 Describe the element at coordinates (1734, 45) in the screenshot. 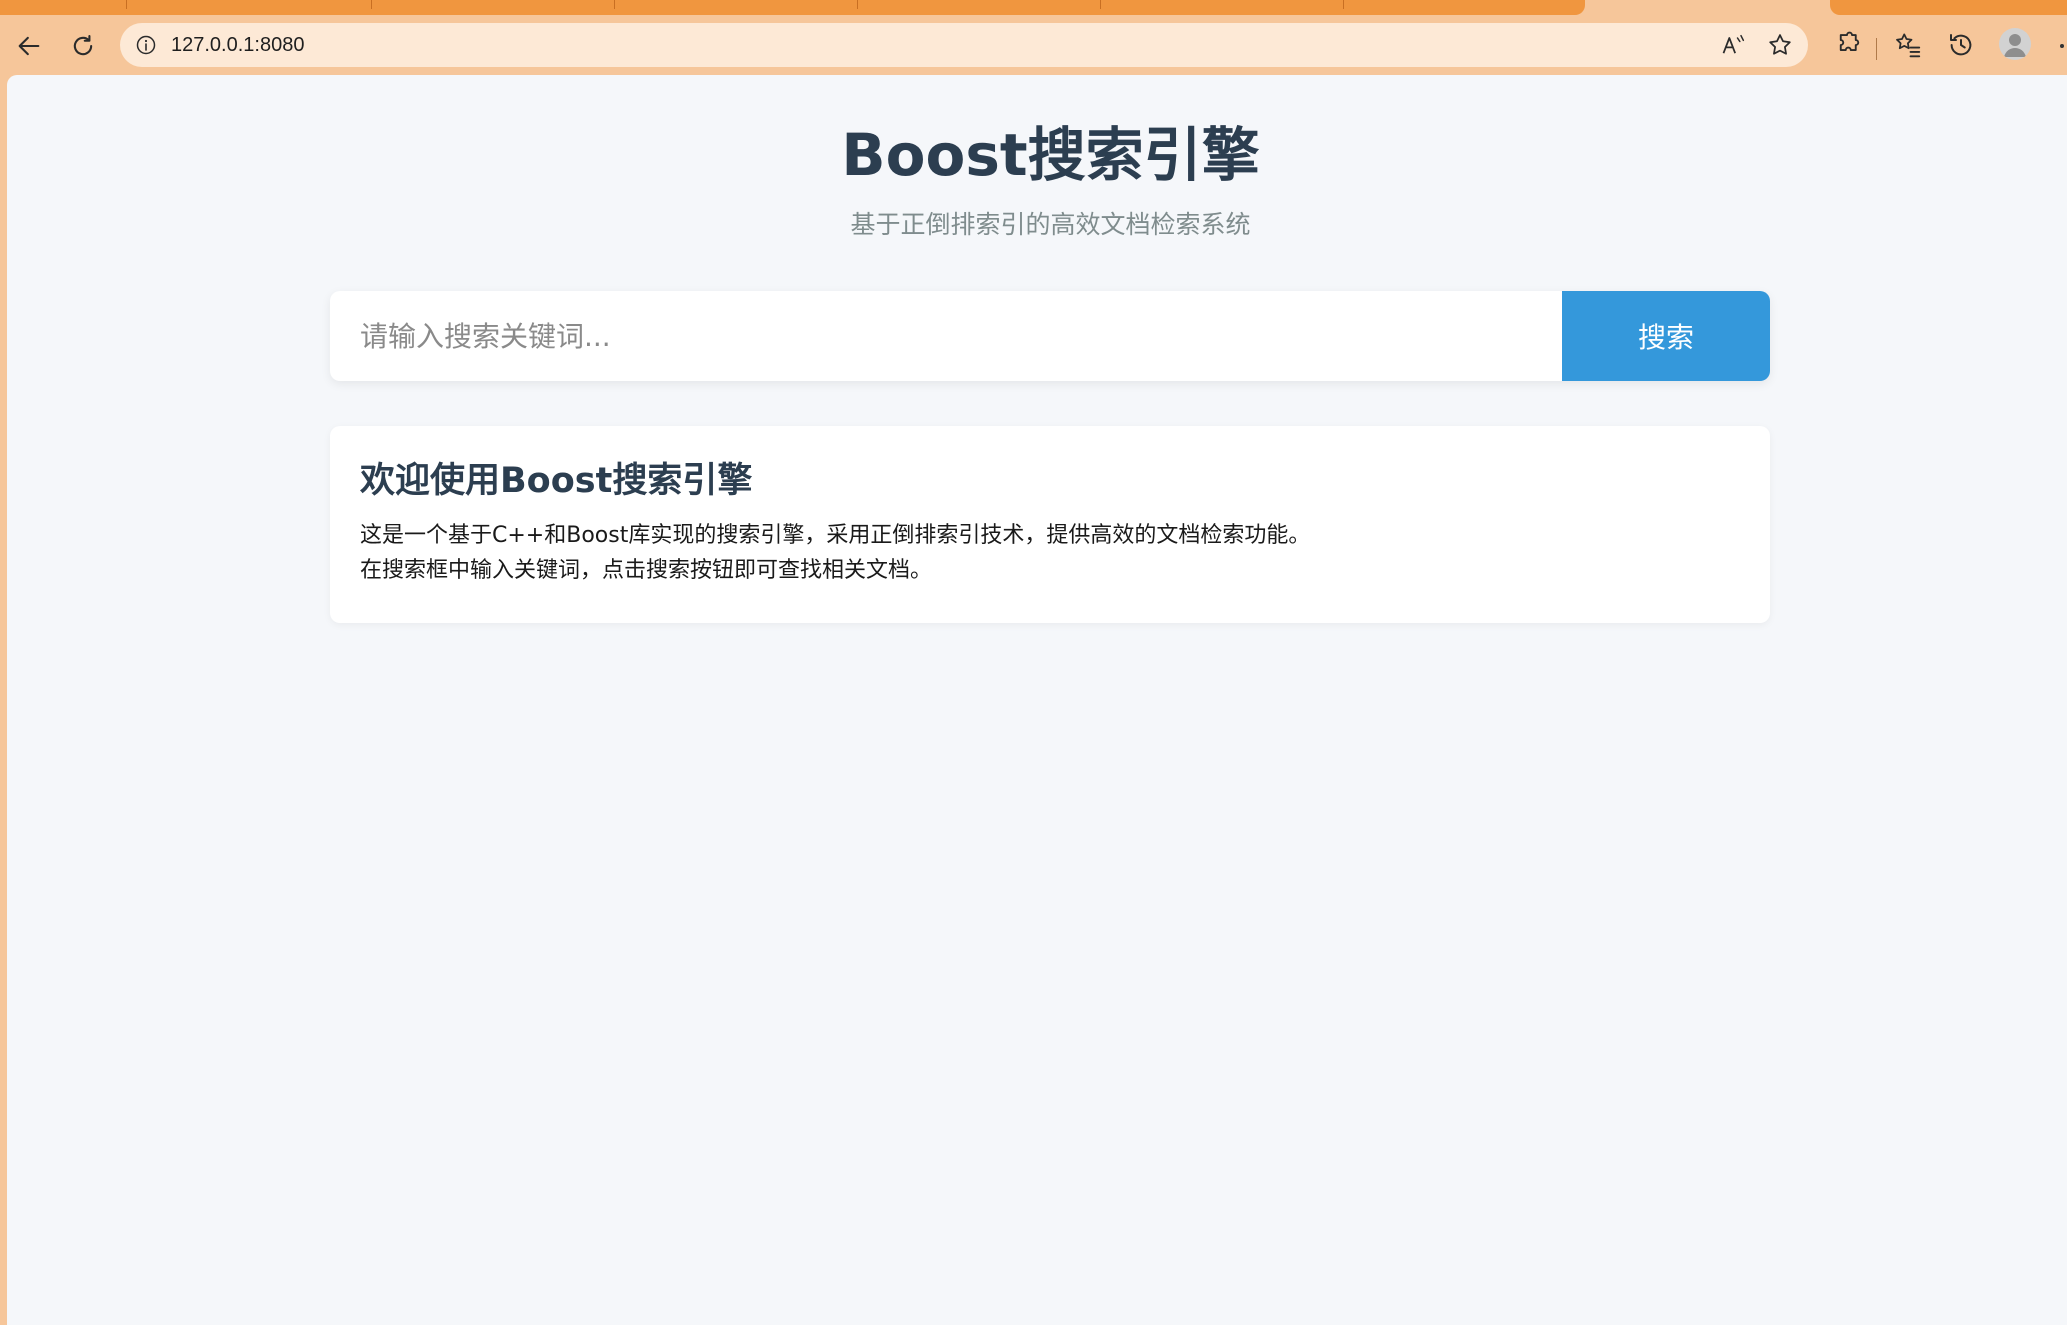

I see `read-aloud-icon` at that location.